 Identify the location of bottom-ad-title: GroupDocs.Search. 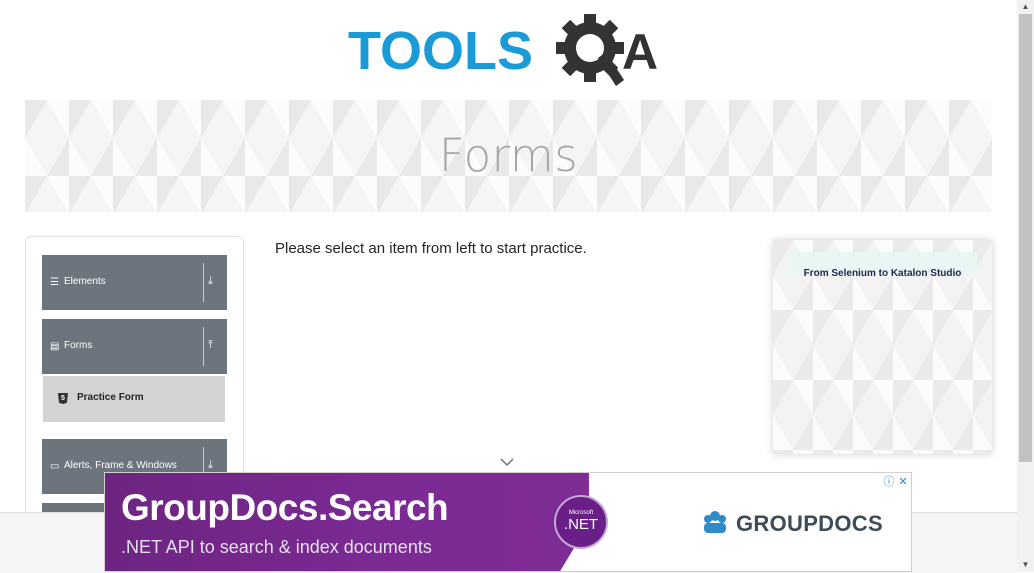
(285, 507).